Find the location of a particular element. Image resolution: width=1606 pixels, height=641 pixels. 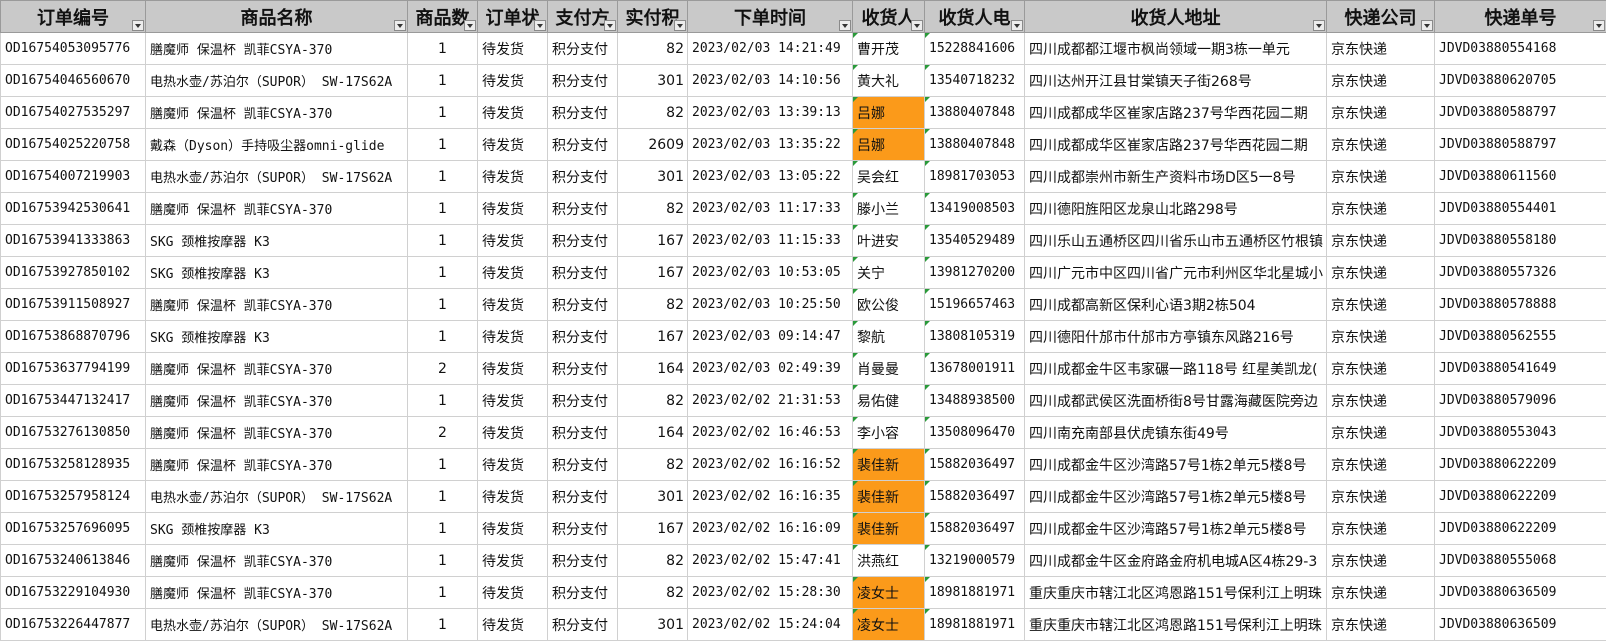

order-id-cell: OD16754053095776 is located at coordinates (73, 48).